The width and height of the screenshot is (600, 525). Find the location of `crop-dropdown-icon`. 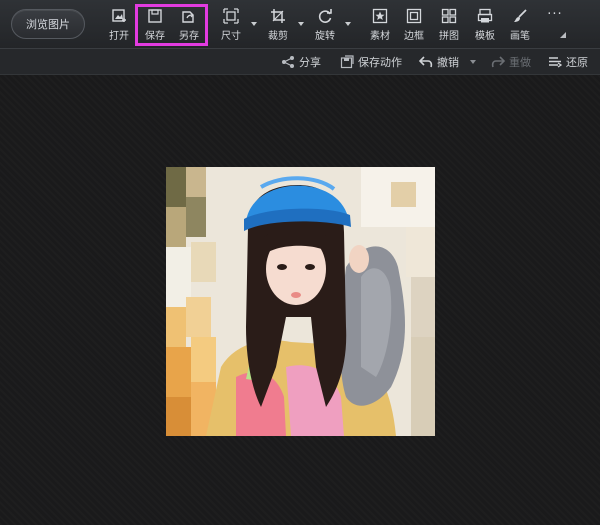

crop-dropdown-icon is located at coordinates (301, 24).